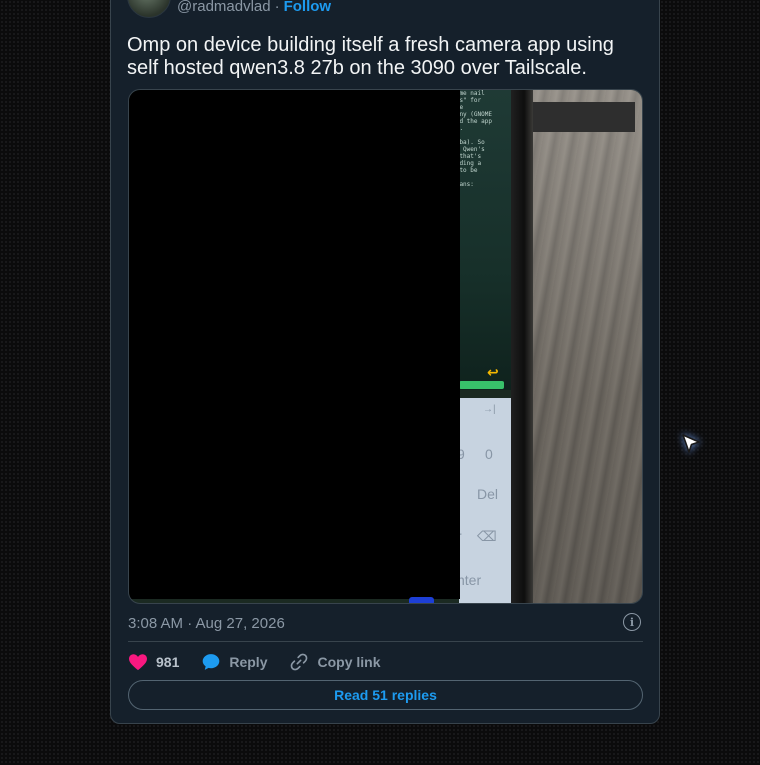  What do you see at coordinates (168, 662) in the screenshot?
I see `like-count: 981` at bounding box center [168, 662].